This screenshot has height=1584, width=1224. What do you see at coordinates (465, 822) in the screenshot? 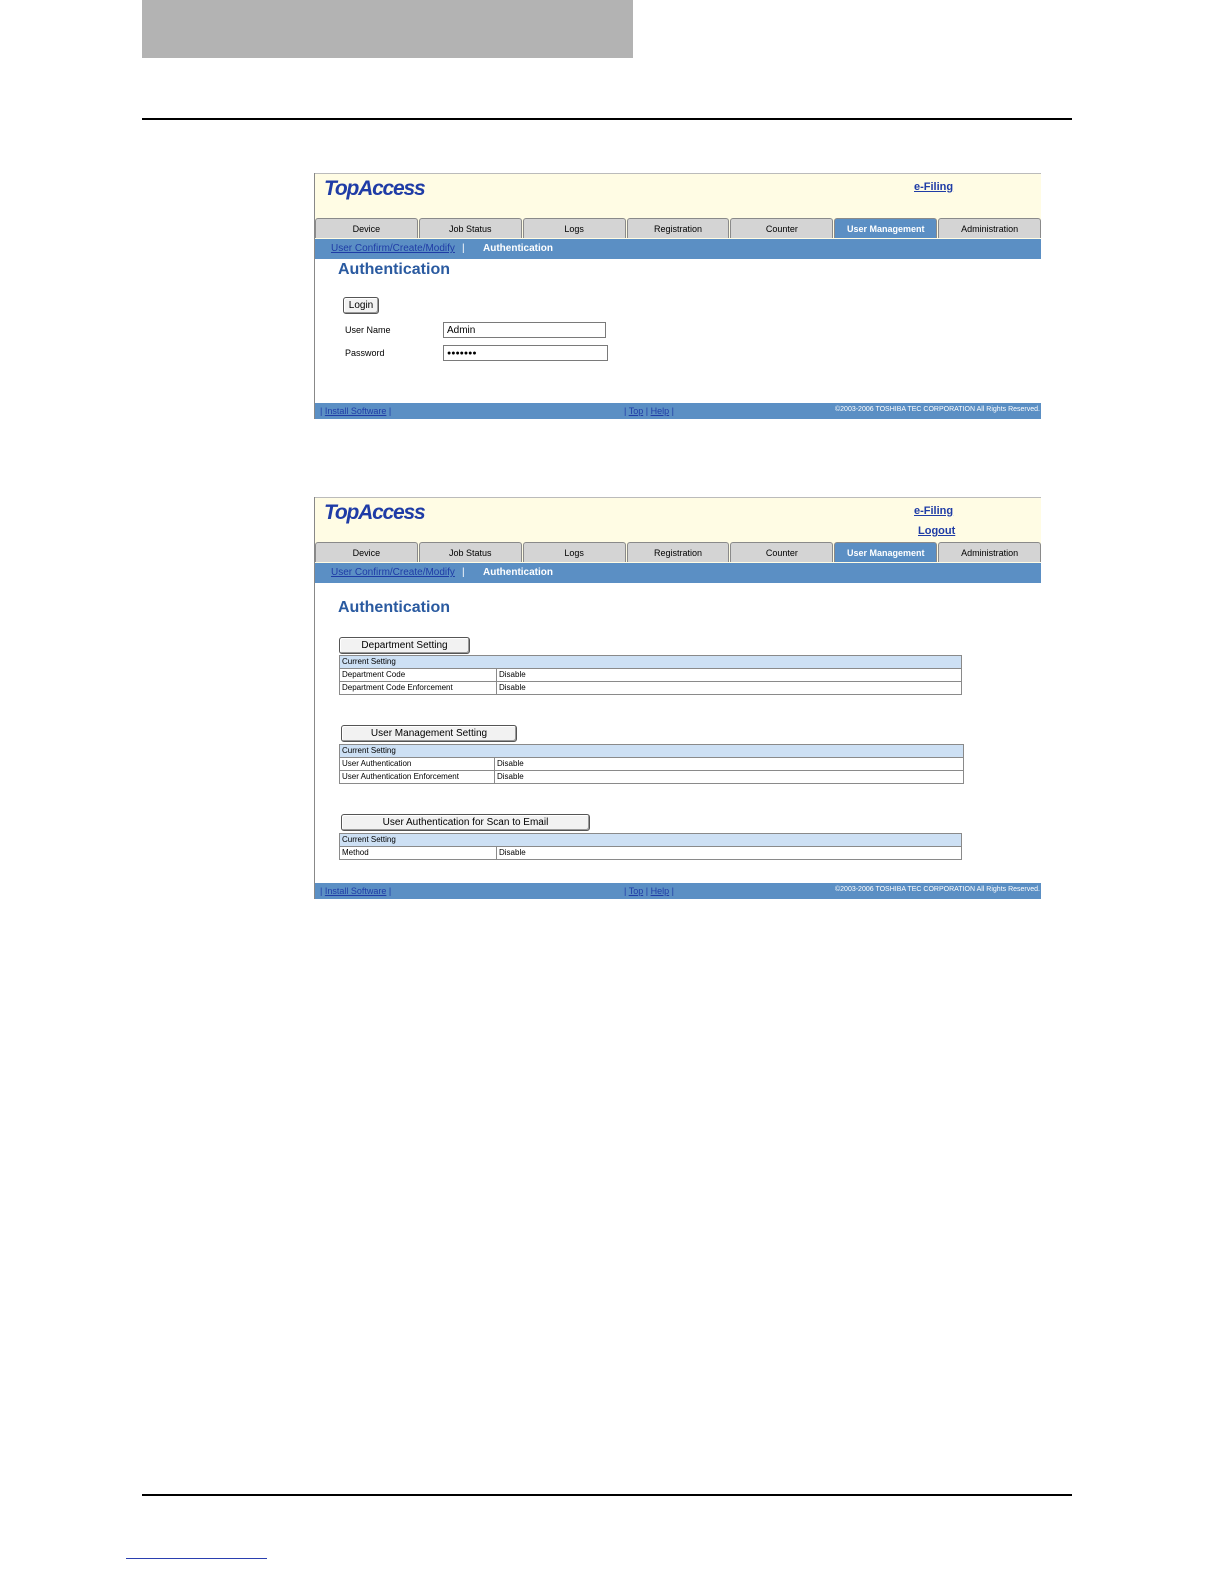
I see `scan-to-email-auth-button: User Authentication for Scan to Email` at bounding box center [465, 822].